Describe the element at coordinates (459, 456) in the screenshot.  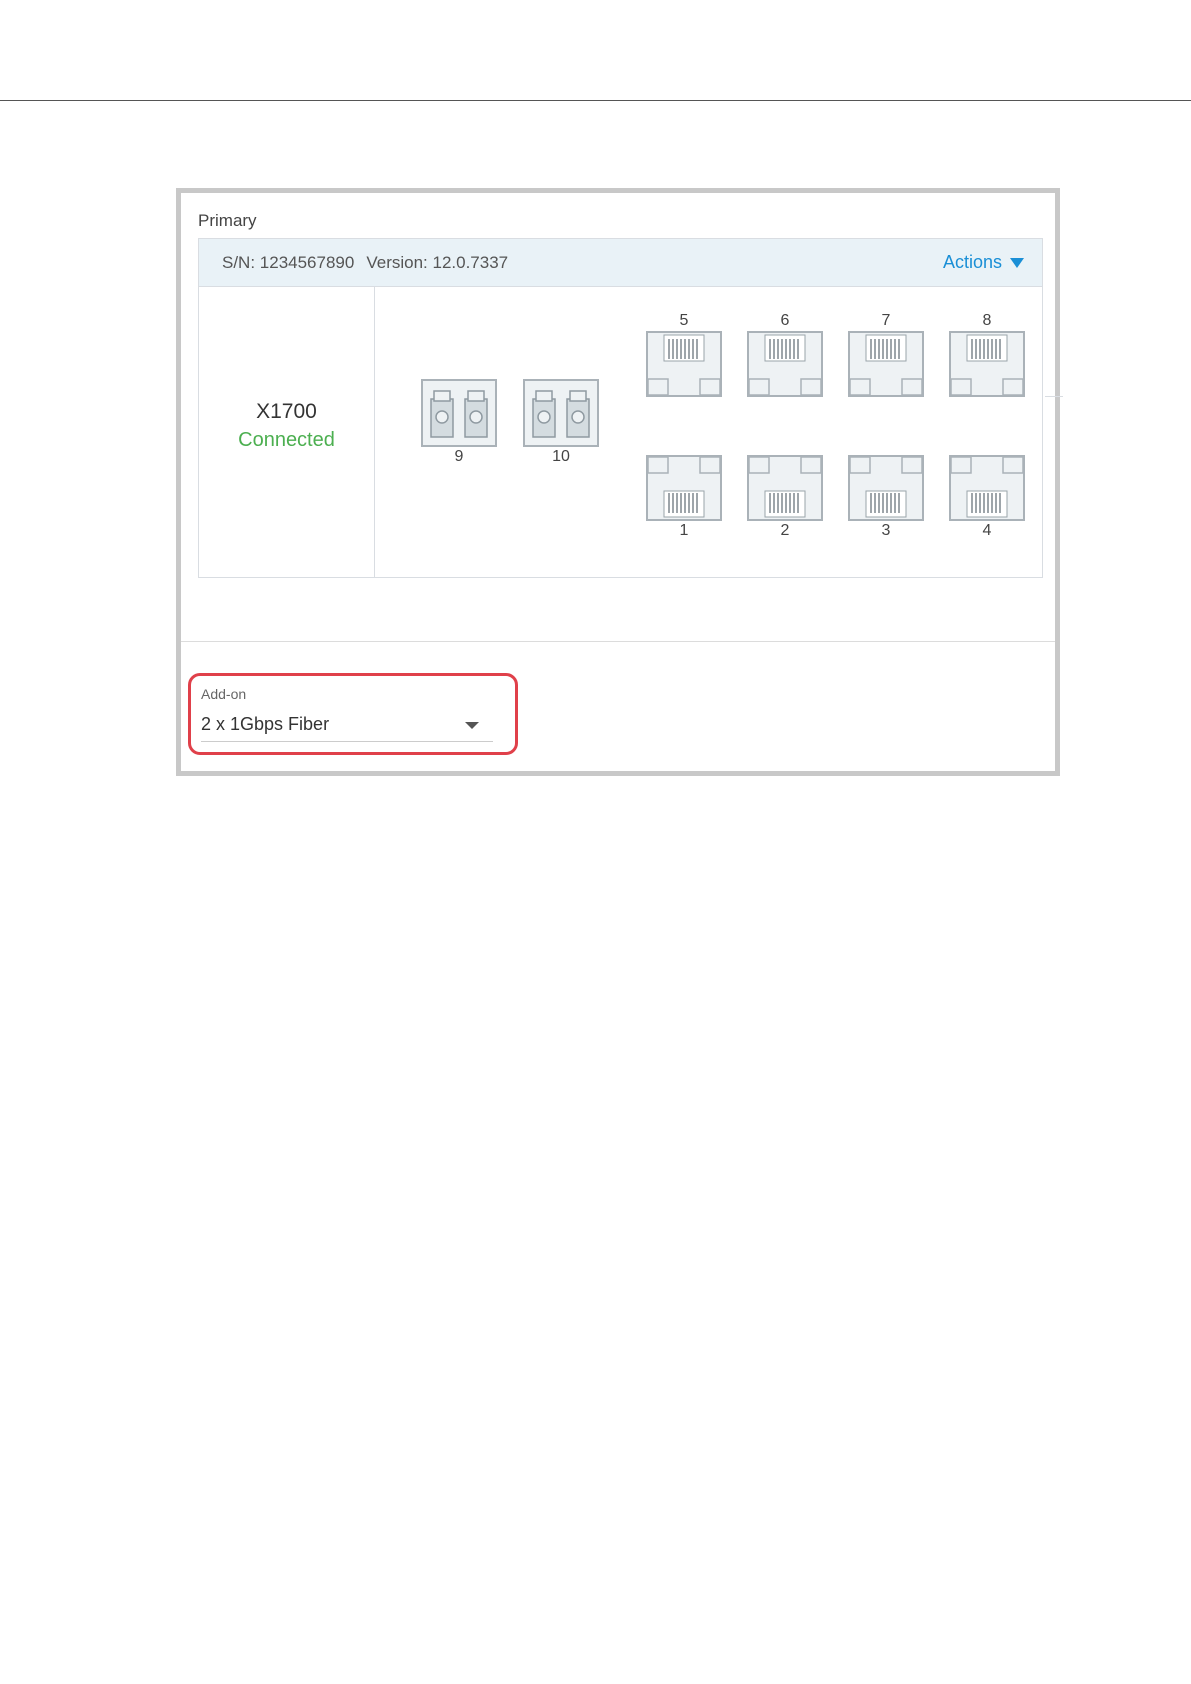
I see `port-number: 9` at that location.